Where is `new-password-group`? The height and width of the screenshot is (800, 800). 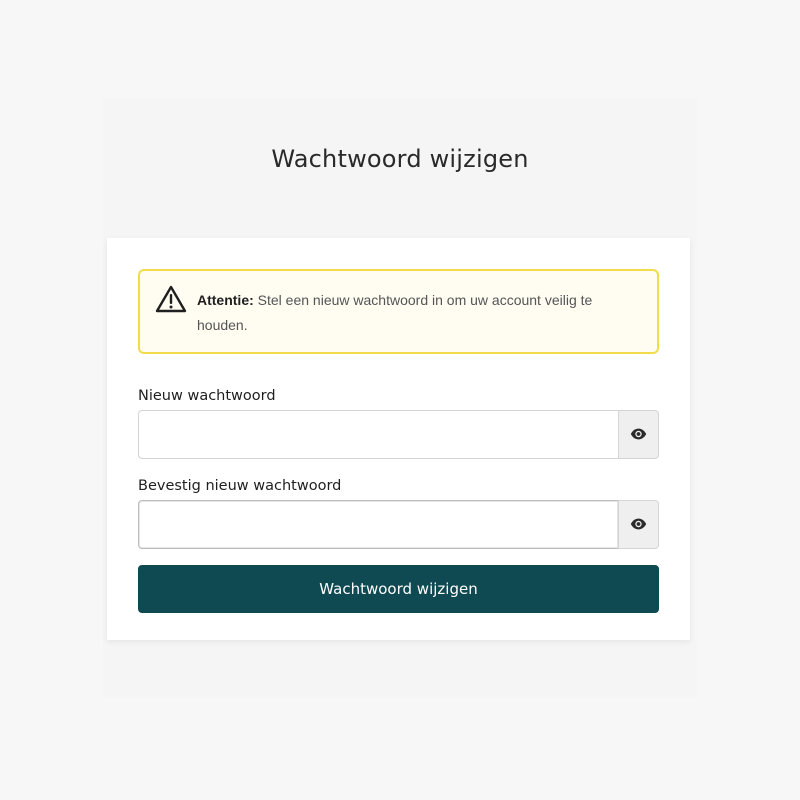
new-password-group is located at coordinates (398, 434).